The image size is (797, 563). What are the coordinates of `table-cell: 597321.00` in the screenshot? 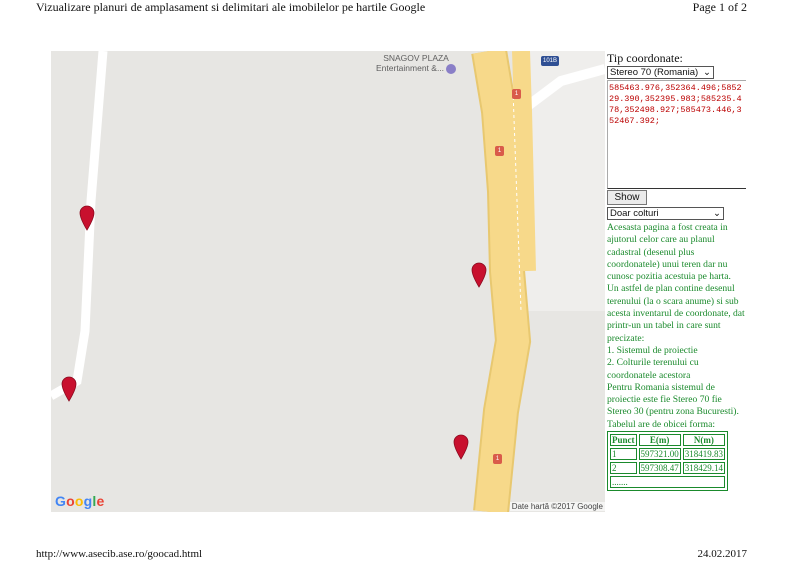 It's located at (659, 454).